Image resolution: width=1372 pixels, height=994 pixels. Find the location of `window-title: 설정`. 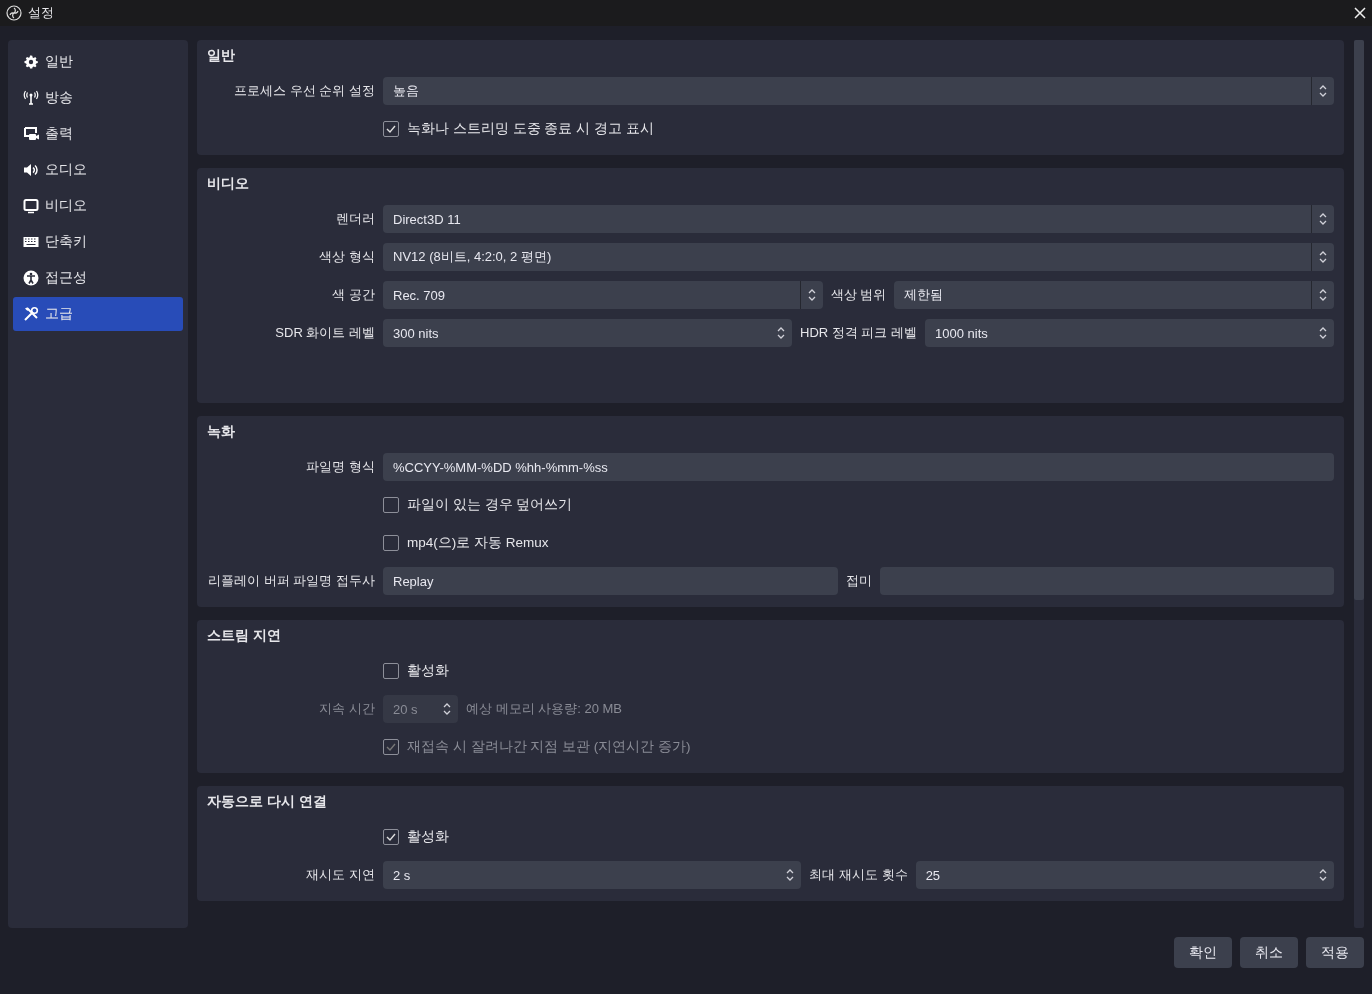

window-title: 설정 is located at coordinates (41, 13).